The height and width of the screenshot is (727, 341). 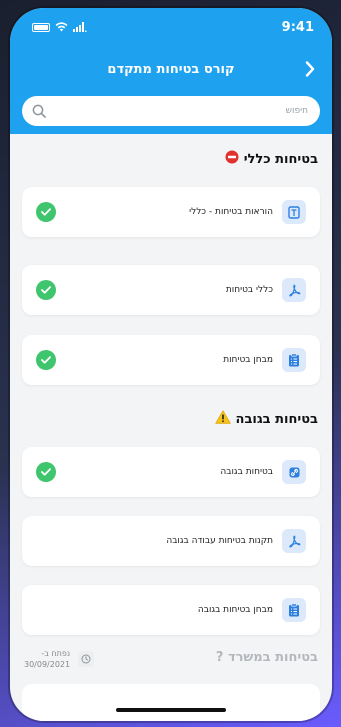 What do you see at coordinates (249, 290) in the screenshot?
I see `list-item-label: כללי בטיחות` at bounding box center [249, 290].